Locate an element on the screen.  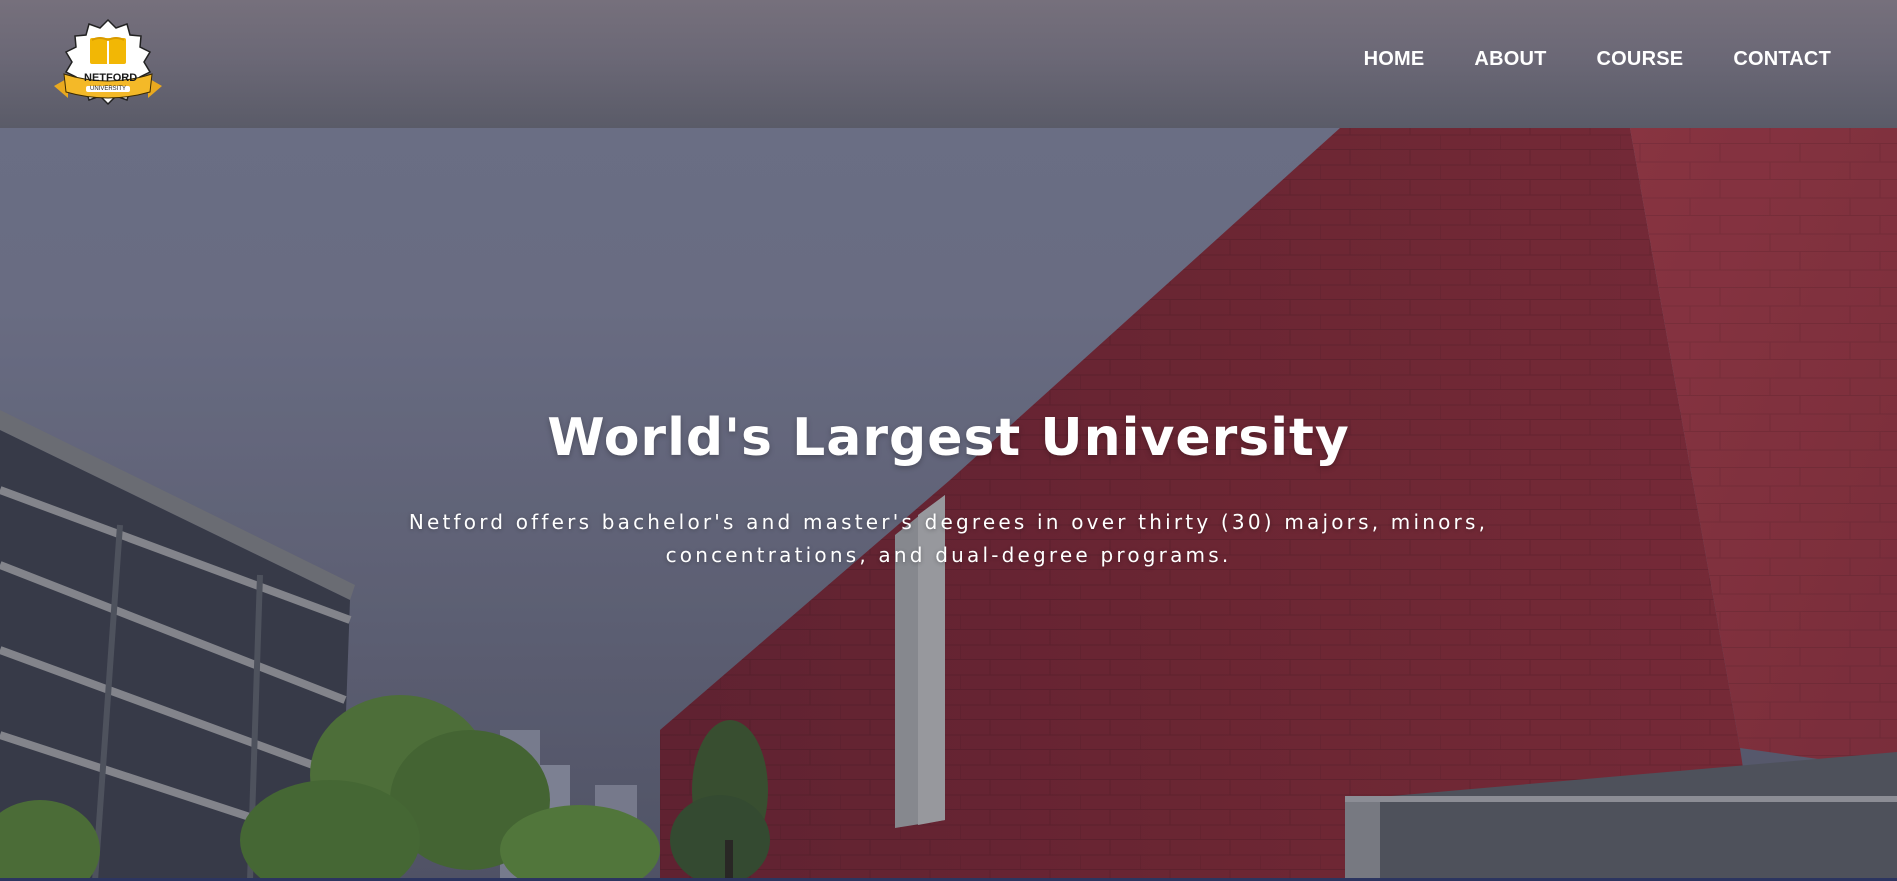
book-badge-icon is located at coordinates (108, 62).